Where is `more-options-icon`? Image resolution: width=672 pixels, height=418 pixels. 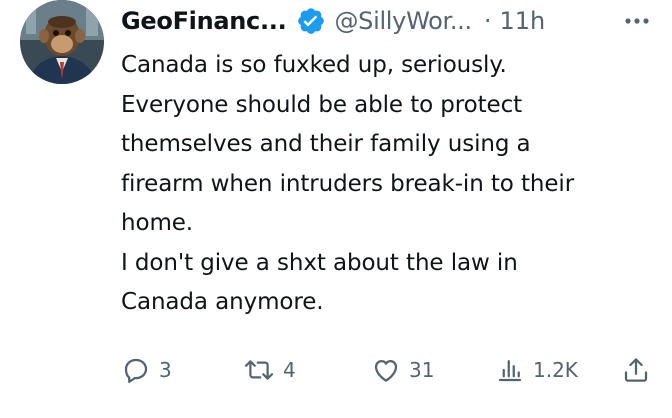 more-options-icon is located at coordinates (637, 21).